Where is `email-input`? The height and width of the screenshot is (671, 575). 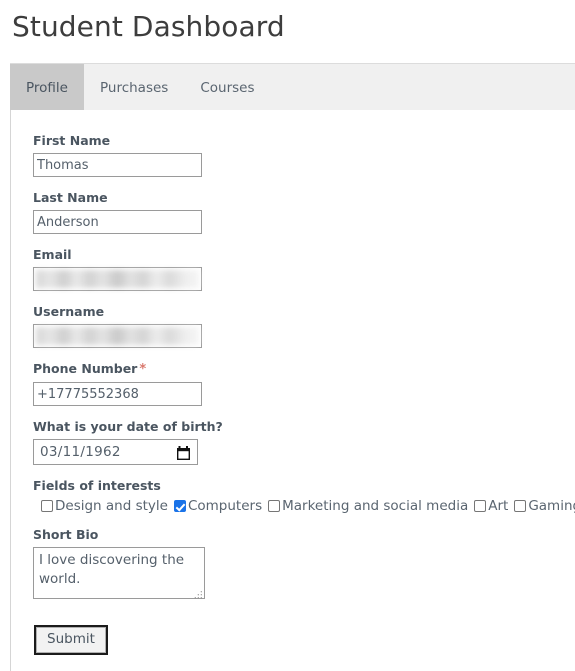
email-input is located at coordinates (117, 279).